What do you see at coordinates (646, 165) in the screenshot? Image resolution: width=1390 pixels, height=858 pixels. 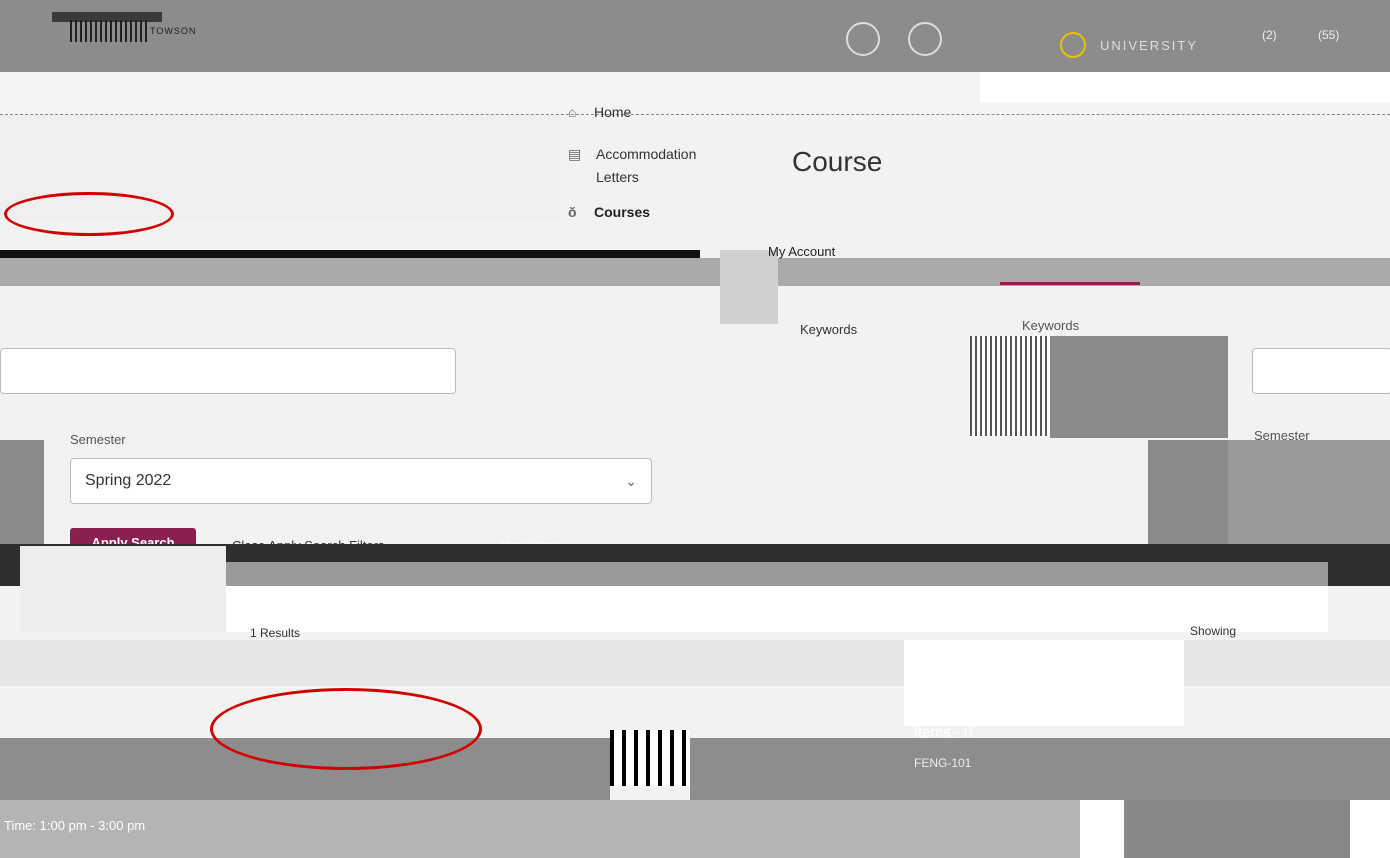 I see `nav-accommodation-label: Accommodation Letters` at bounding box center [646, 165].